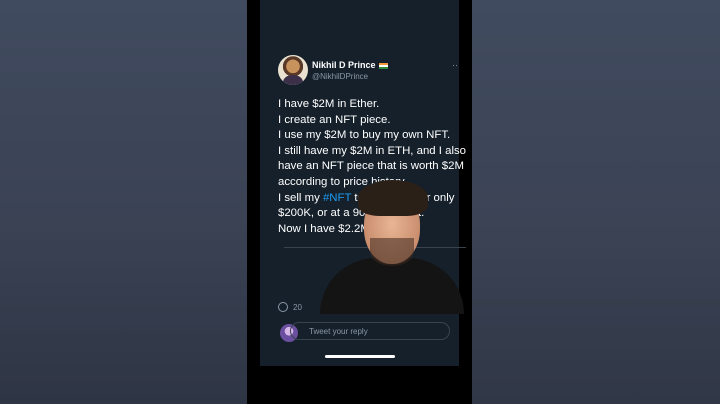 This screenshot has width=720, height=404. Describe the element at coordinates (334, 119) in the screenshot. I see `tweet-line: I create an NFT piece.` at that location.